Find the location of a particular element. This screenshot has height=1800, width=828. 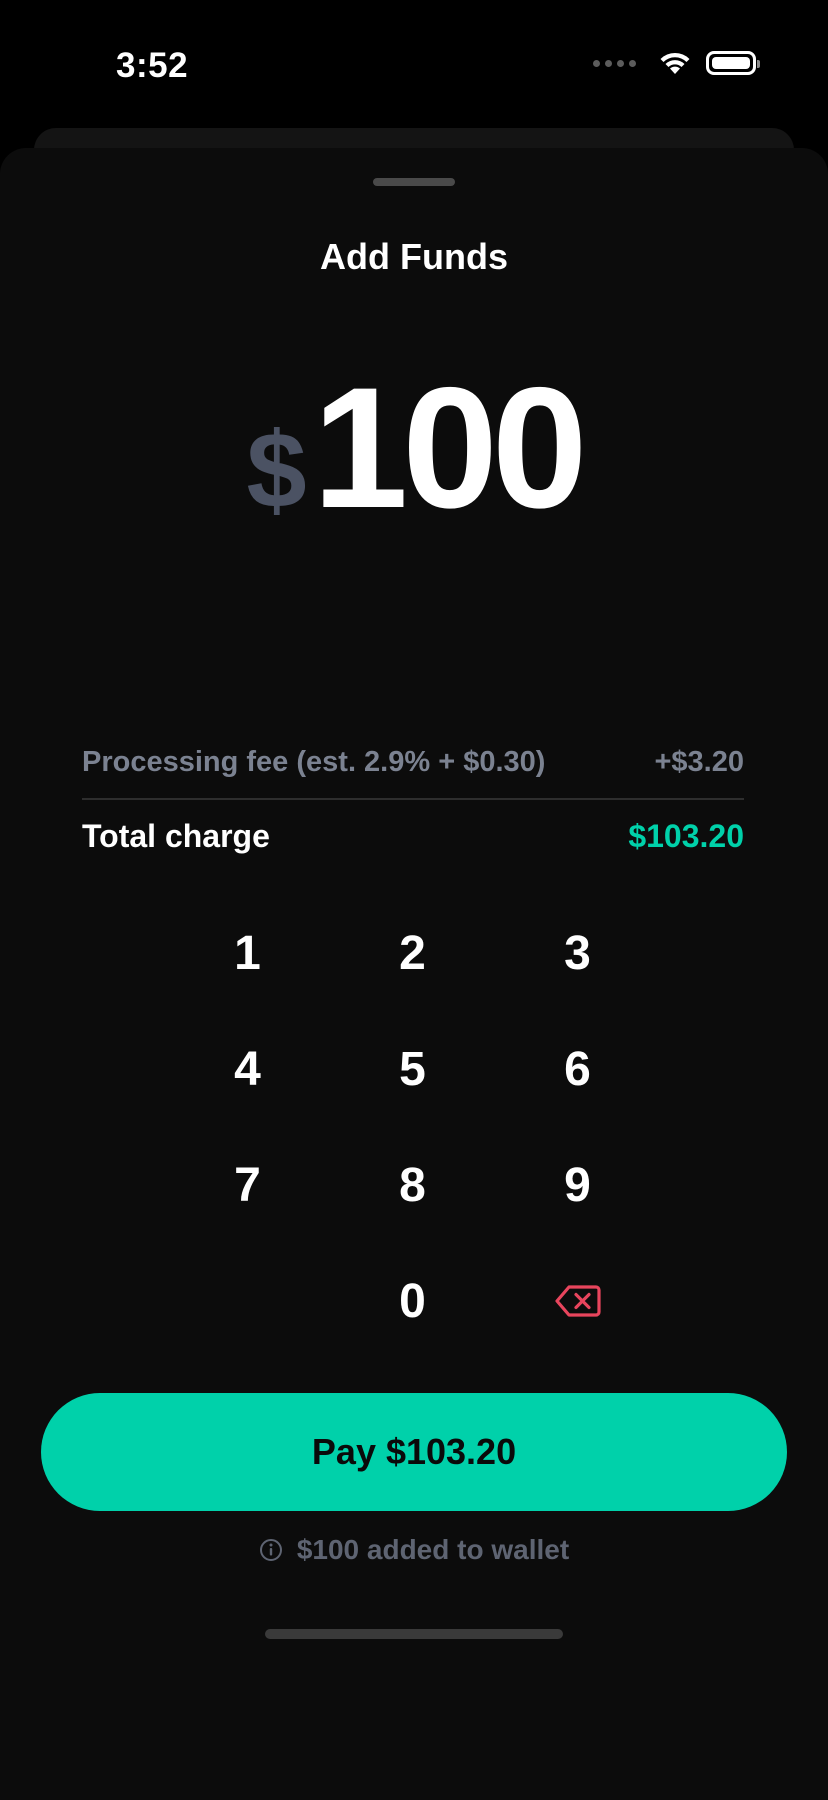

key-2: 2 is located at coordinates (412, 953).